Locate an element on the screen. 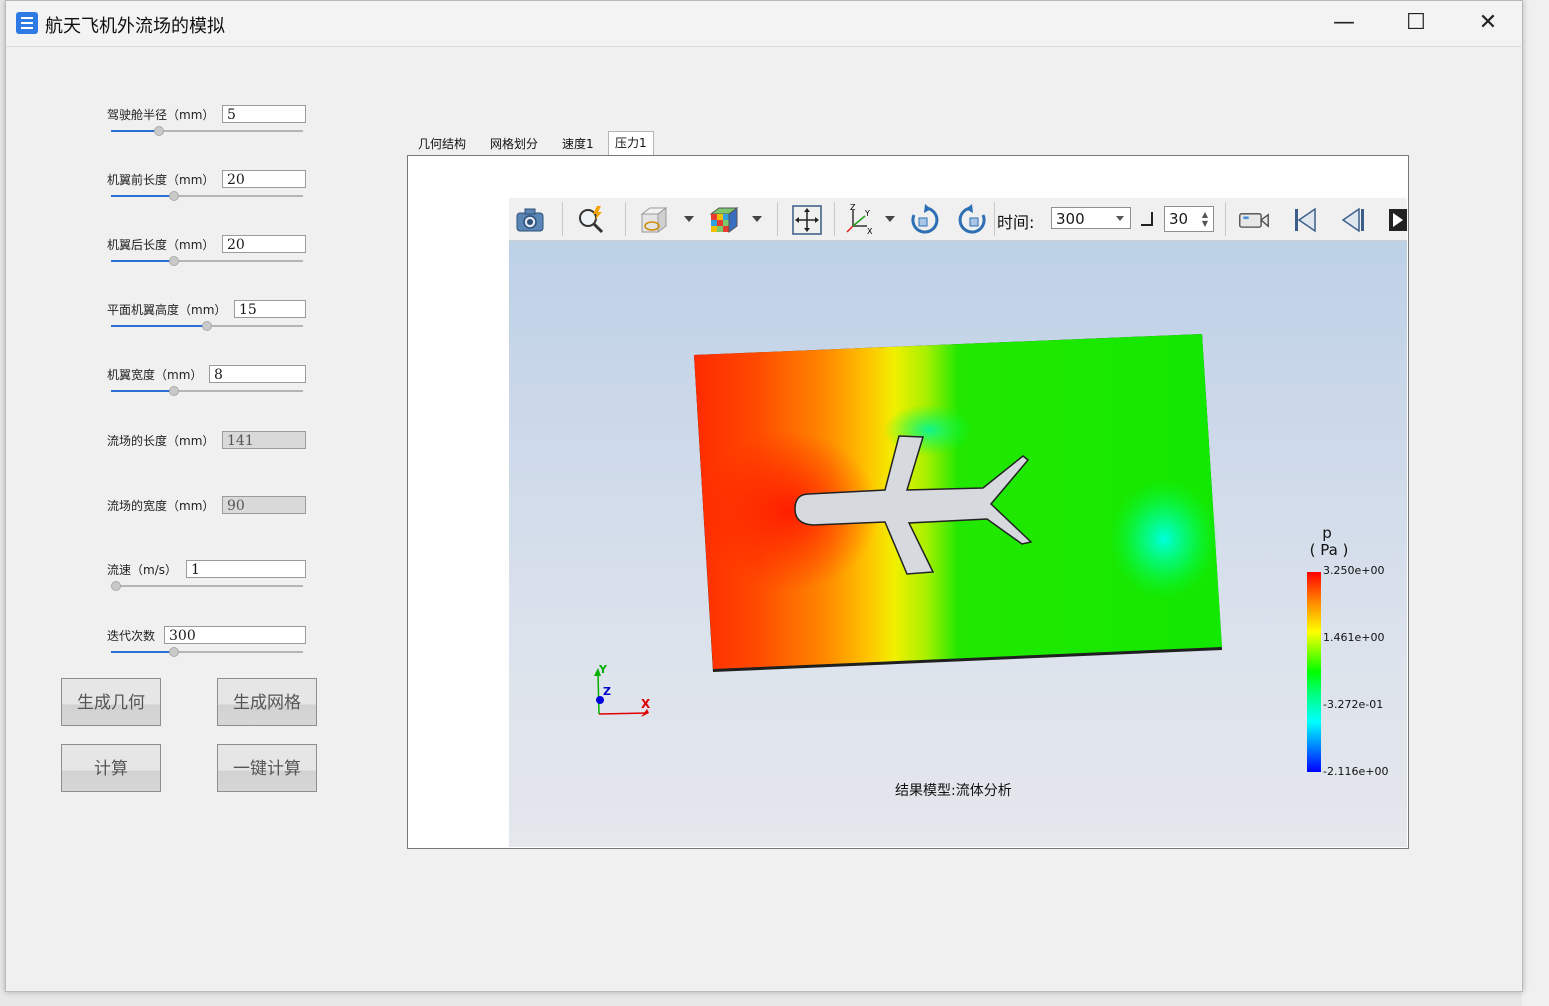 The image size is (1549, 1006). generate-geometry-button: 生成几何 is located at coordinates (111, 702).